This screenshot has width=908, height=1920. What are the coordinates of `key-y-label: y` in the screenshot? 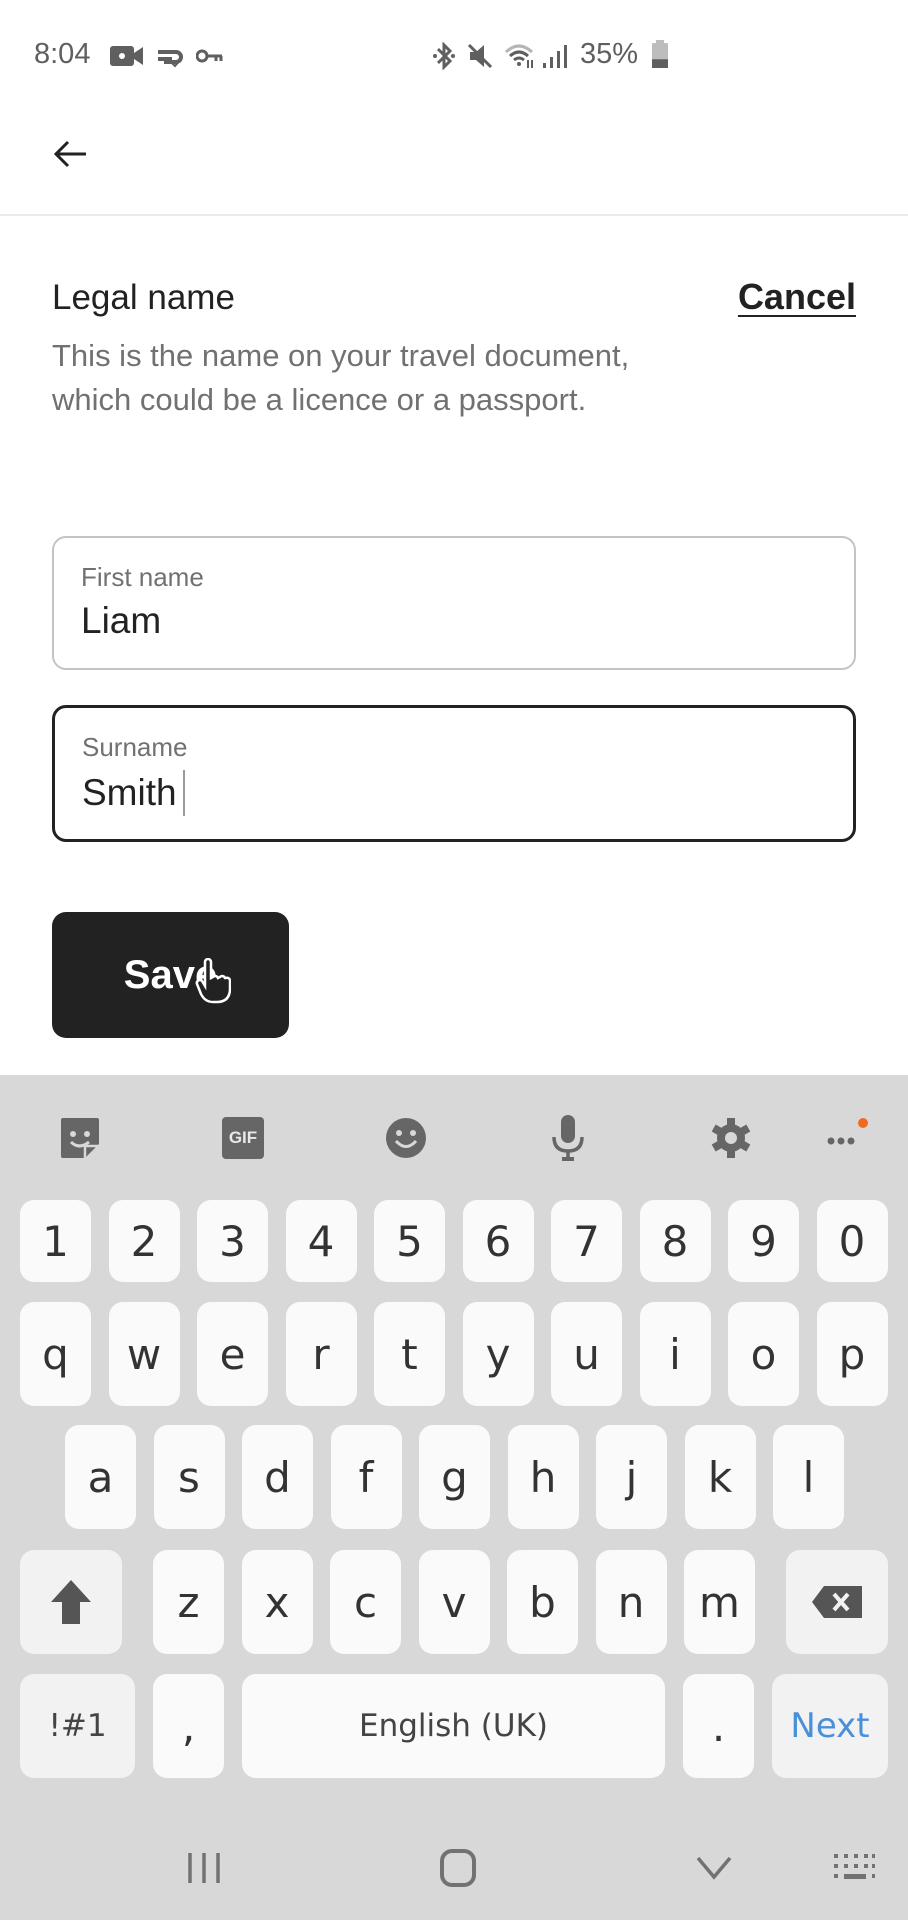 It's located at (498, 1354).